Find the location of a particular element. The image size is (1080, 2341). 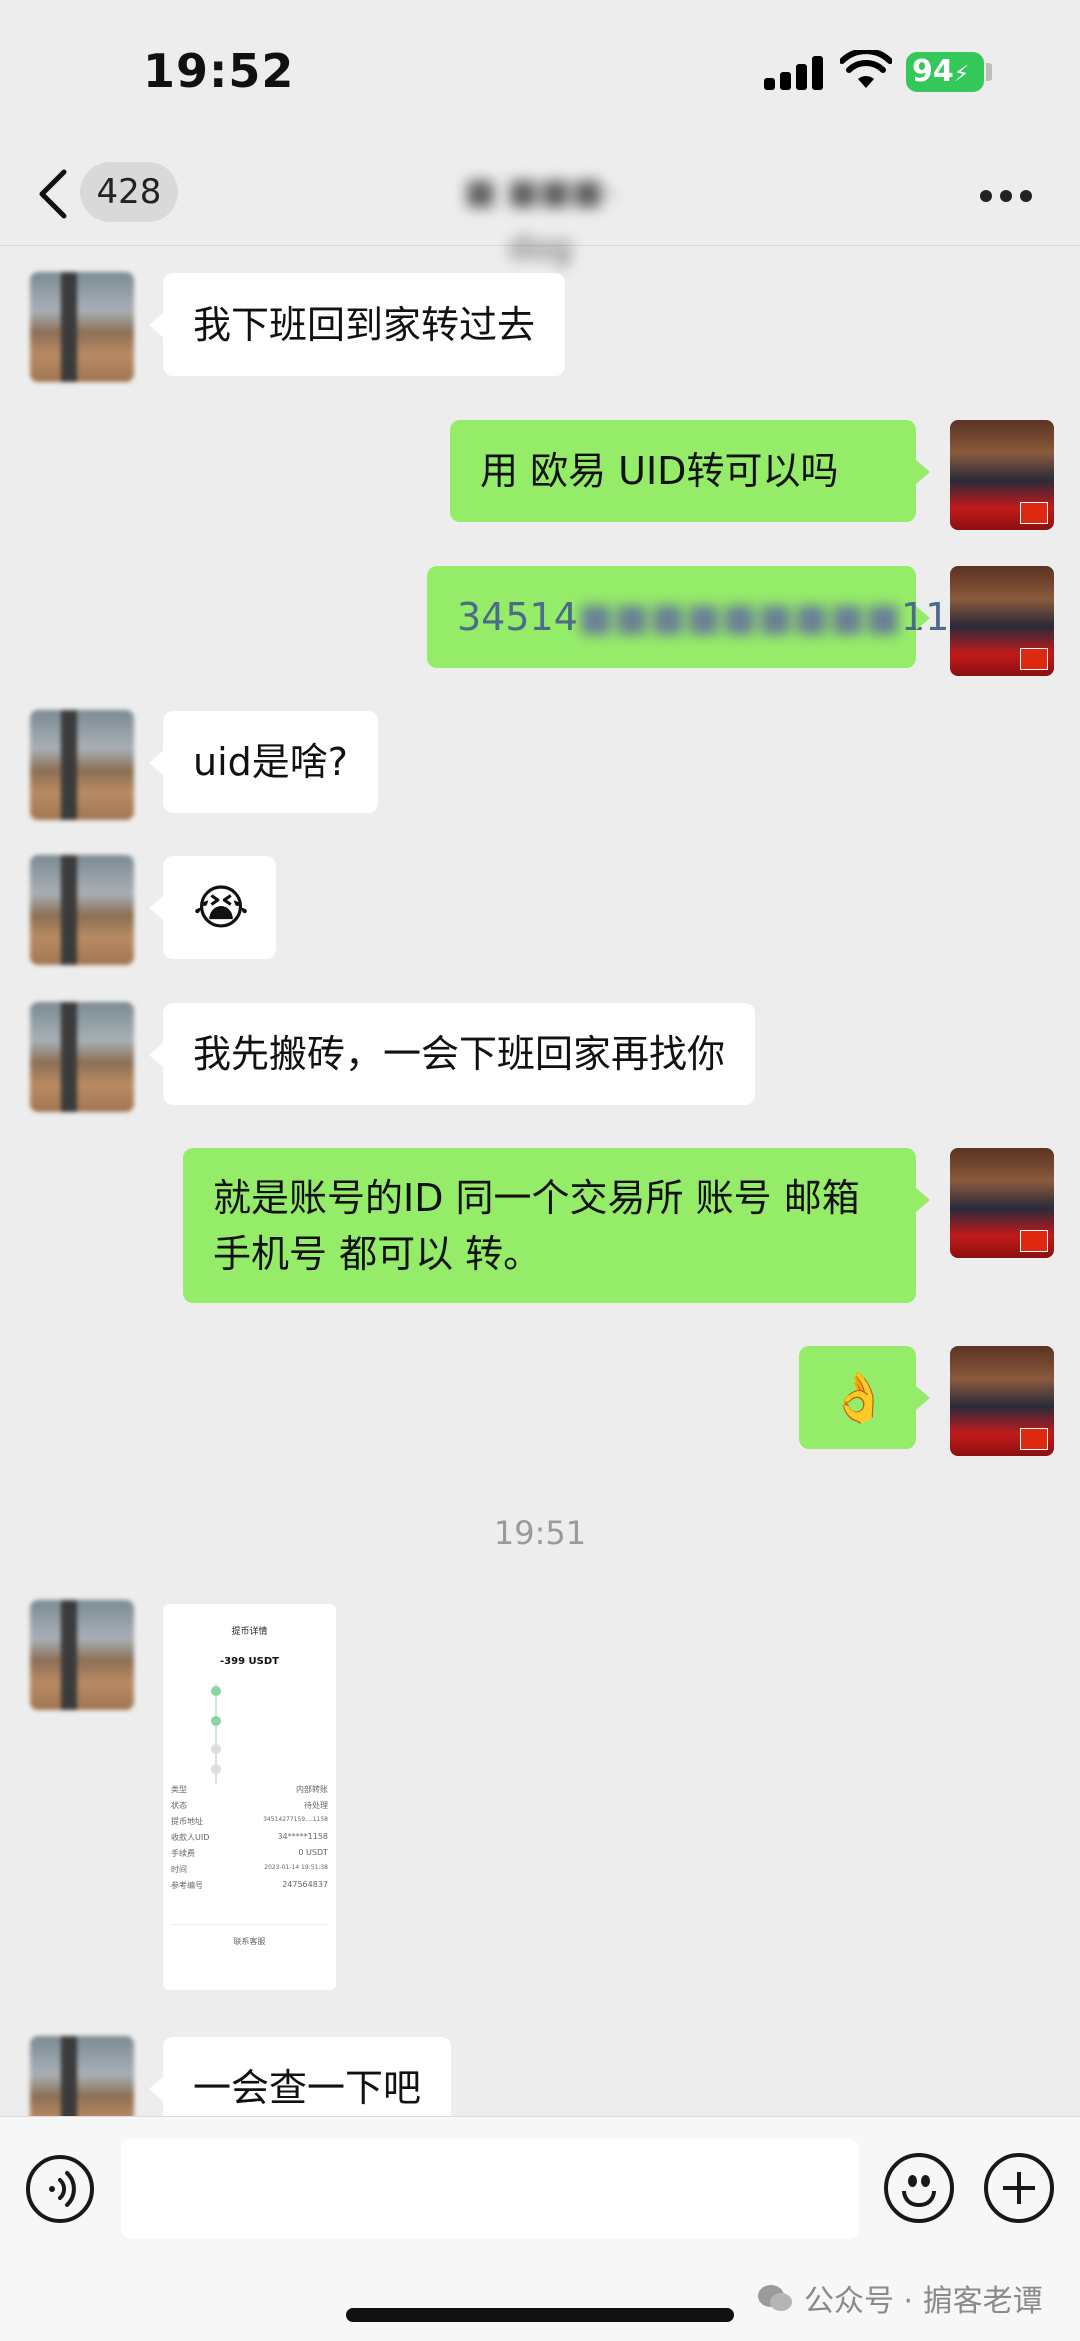

cellular-signal-icon is located at coordinates (794, 73).